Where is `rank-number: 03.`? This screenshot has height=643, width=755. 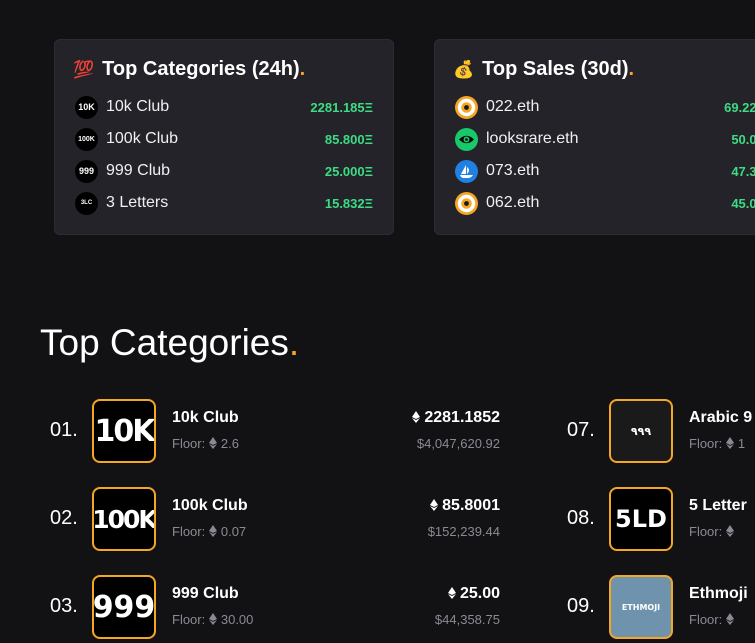 rank-number: 03. is located at coordinates (64, 606).